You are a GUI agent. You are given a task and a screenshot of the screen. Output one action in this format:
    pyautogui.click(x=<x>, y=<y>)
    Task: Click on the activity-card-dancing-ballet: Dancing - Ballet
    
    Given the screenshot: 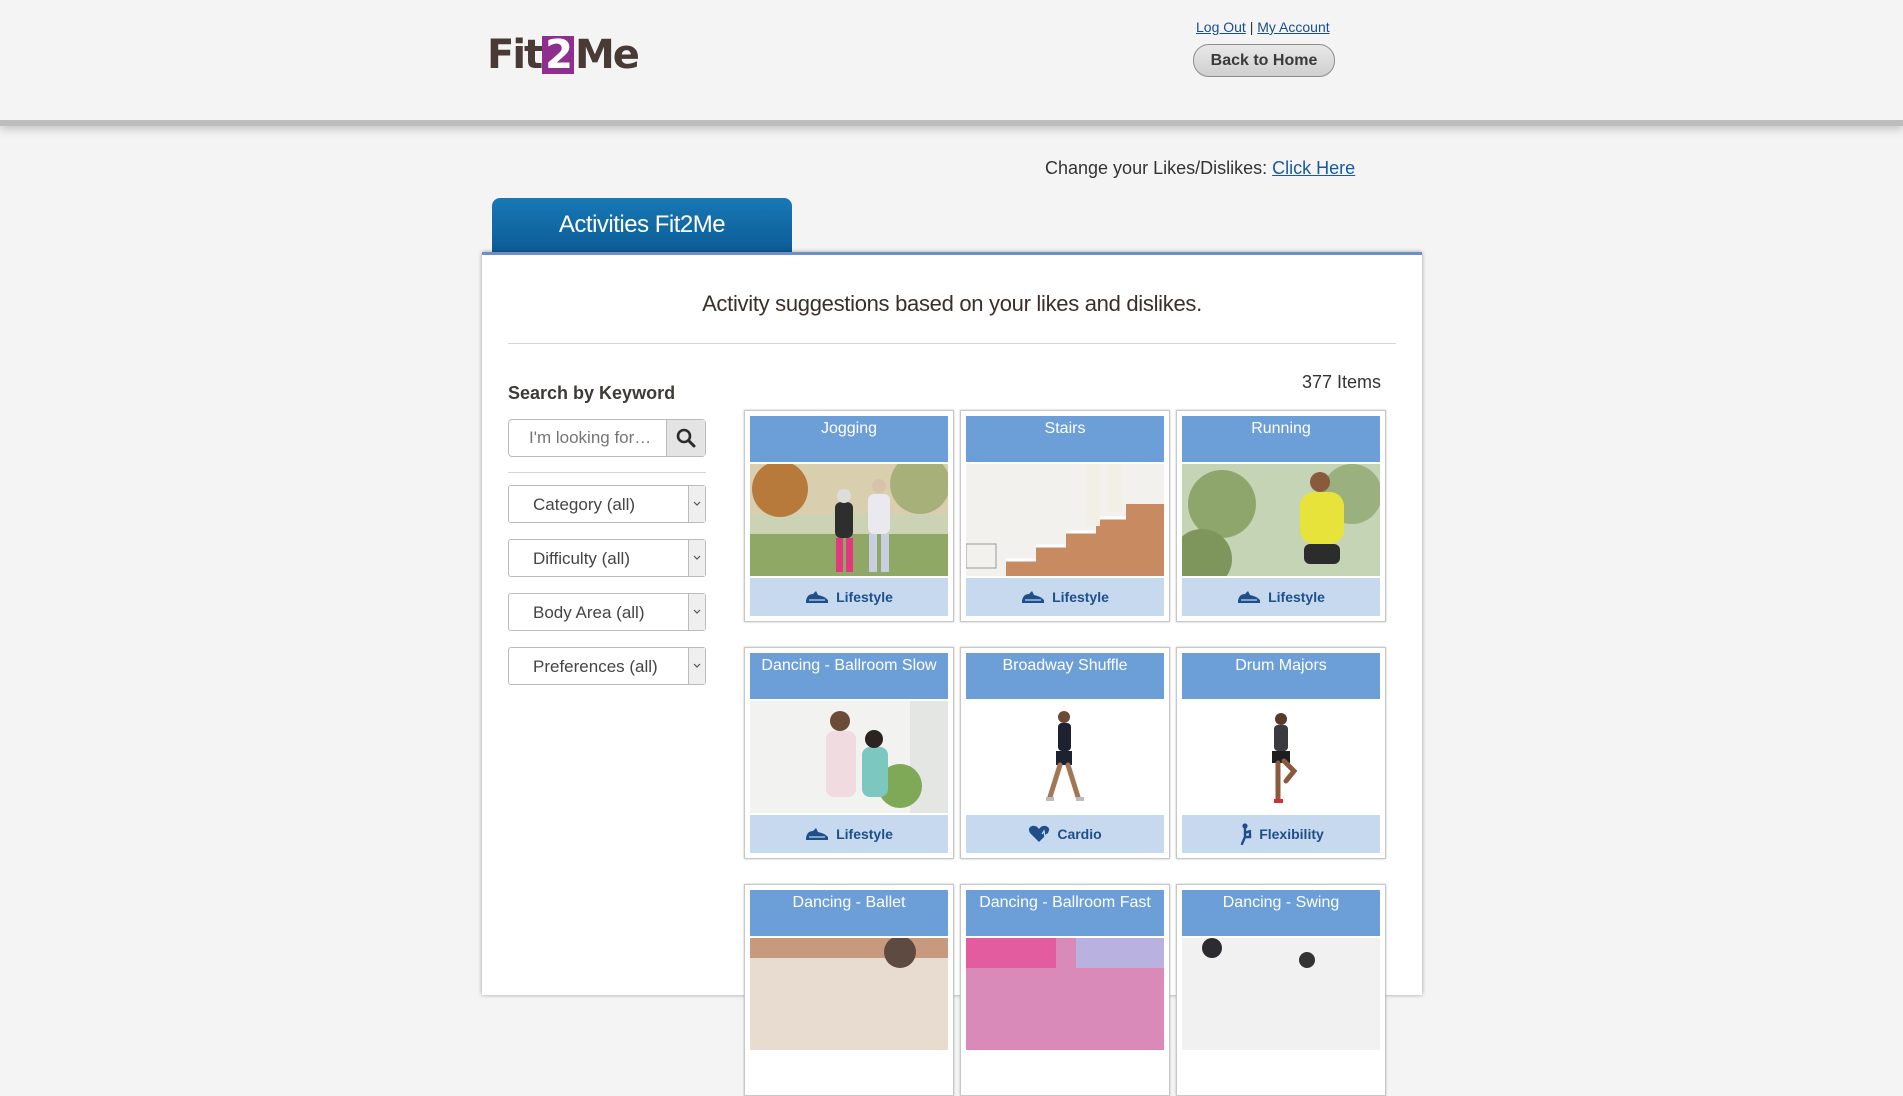 What is the action you would take?
    pyautogui.click(x=849, y=990)
    